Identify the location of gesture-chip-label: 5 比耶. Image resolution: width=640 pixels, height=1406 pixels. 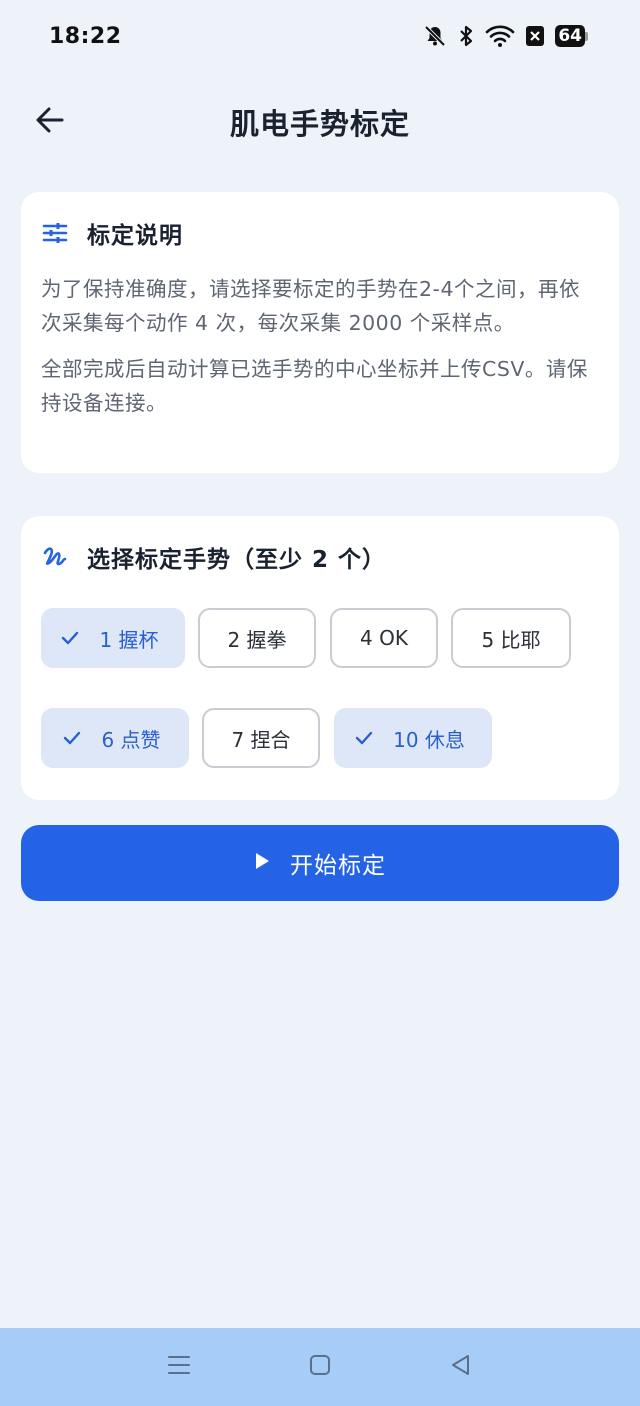
(511, 639).